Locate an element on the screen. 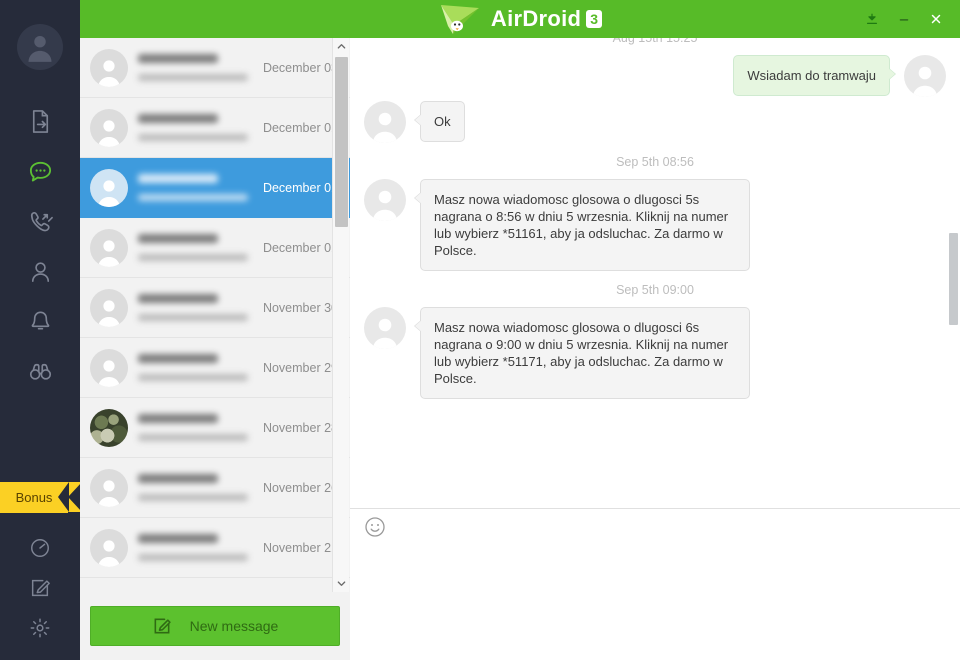 The image size is (960, 660). conversation-row: November 30 is located at coordinates (215, 308).